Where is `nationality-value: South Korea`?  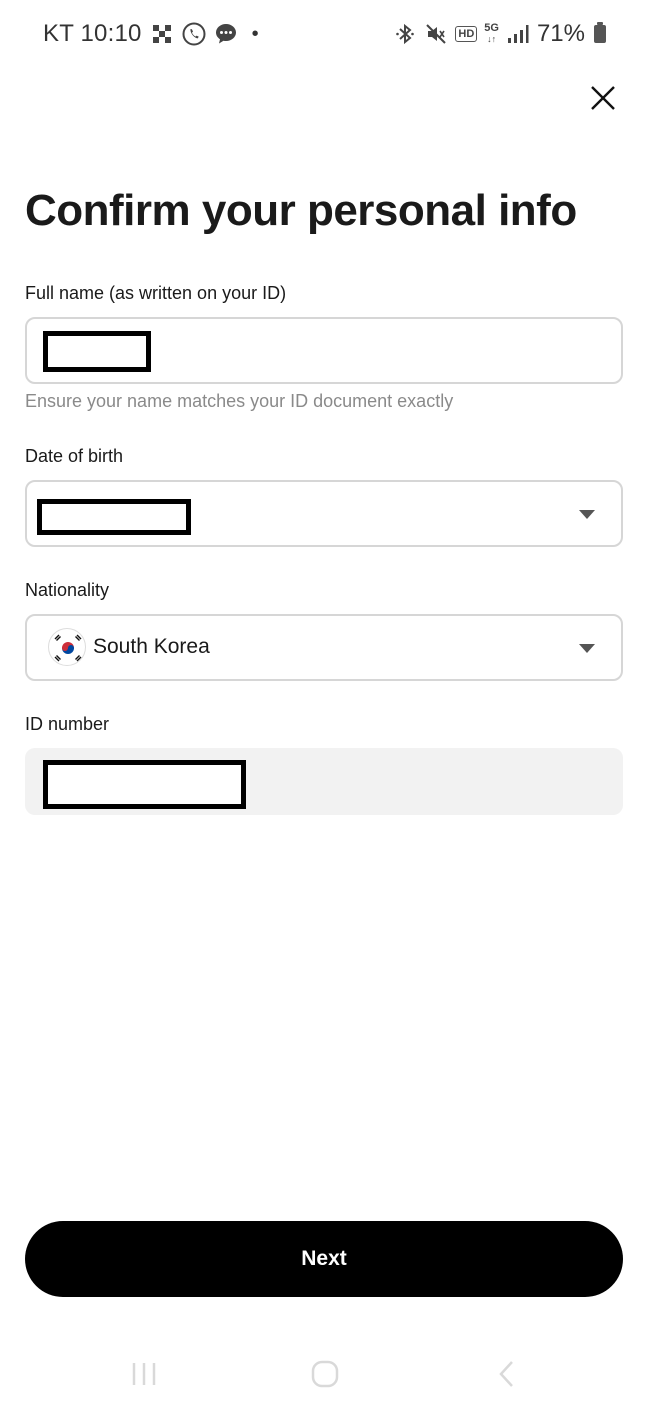
nationality-value: South Korea is located at coordinates (151, 646).